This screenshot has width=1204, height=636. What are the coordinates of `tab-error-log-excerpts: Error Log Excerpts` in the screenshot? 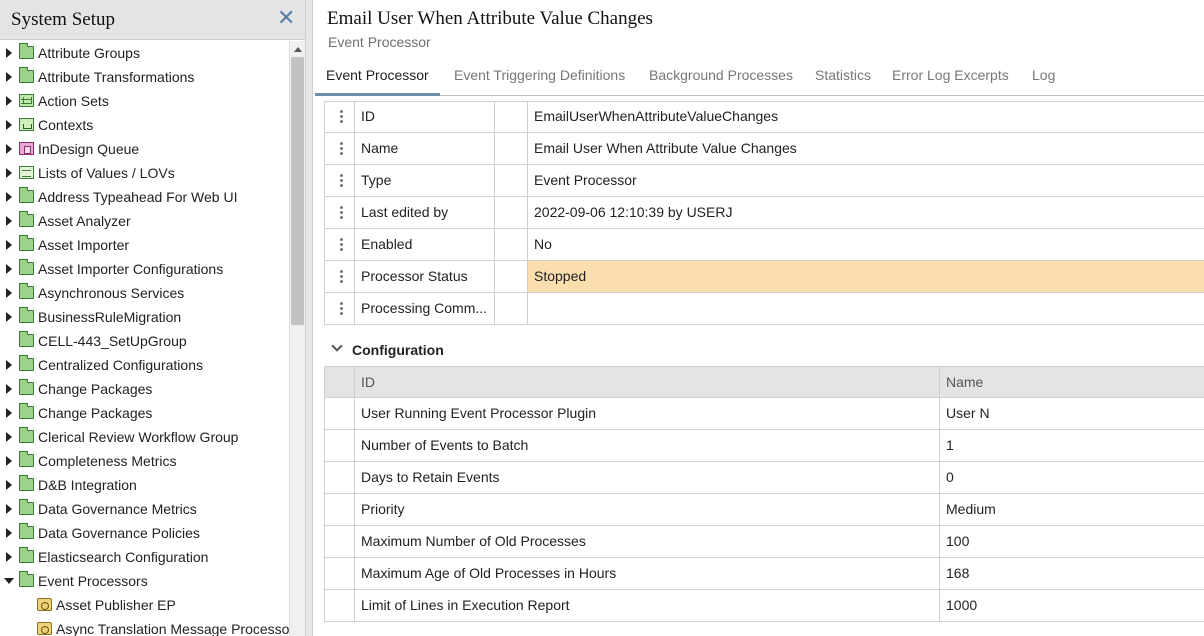 It's located at (950, 79).